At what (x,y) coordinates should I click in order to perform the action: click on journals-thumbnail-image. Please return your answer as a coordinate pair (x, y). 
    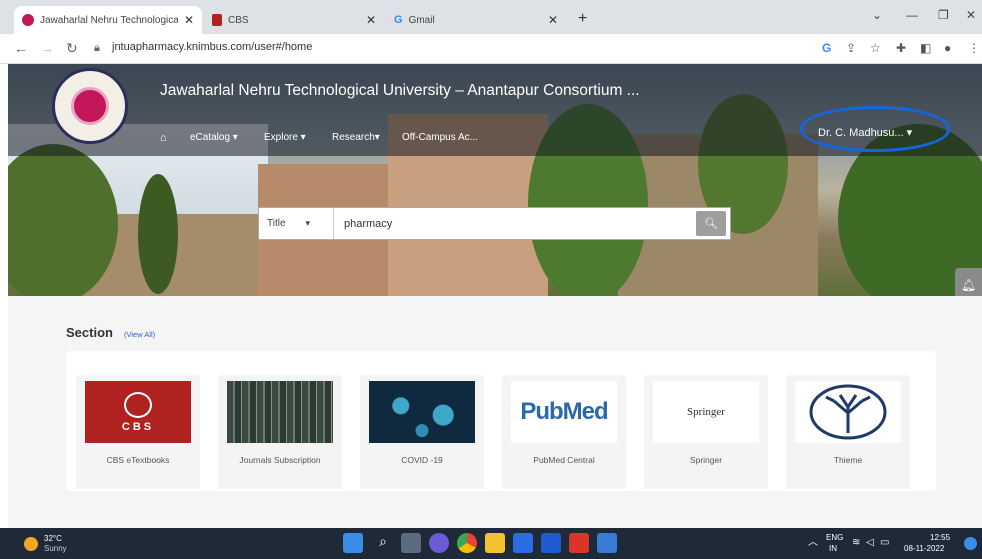
    Looking at the image, I should click on (280, 412).